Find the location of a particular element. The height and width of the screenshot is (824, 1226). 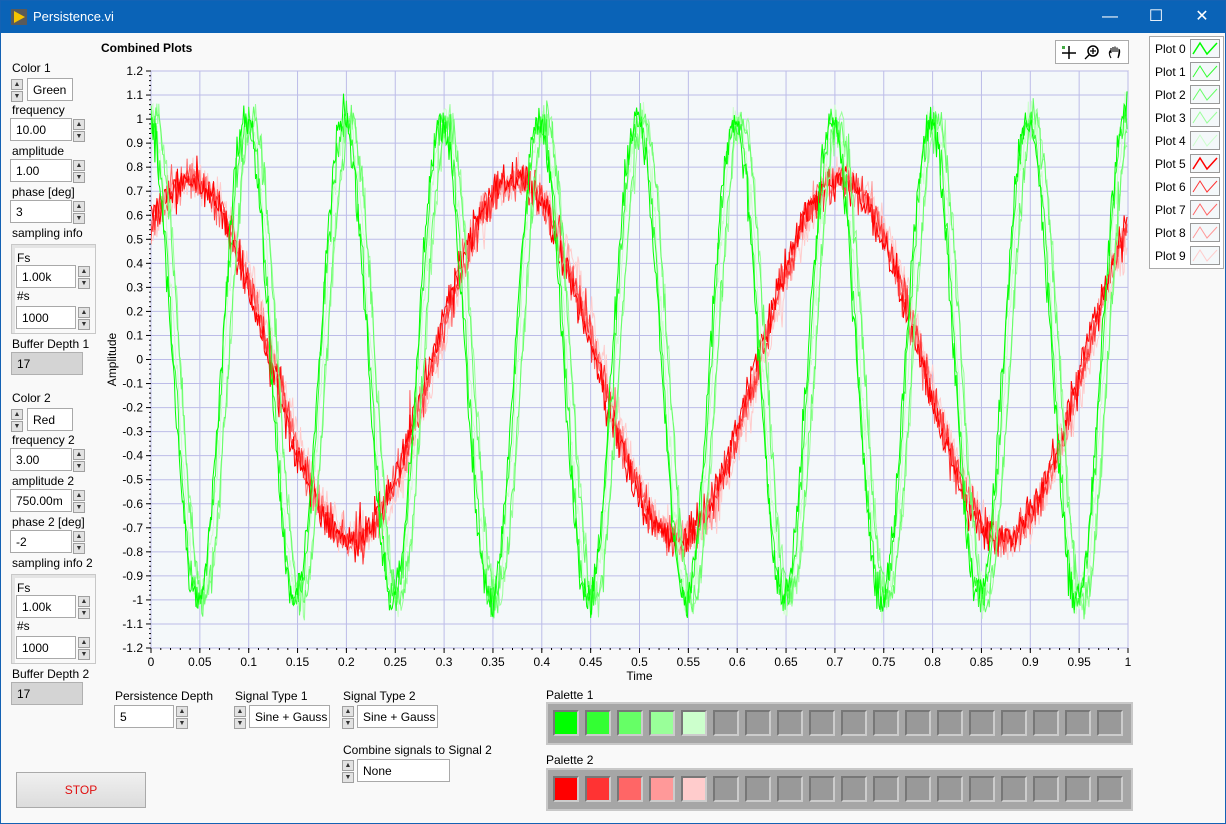

legend-item: Plot 5 is located at coordinates (1186, 163).